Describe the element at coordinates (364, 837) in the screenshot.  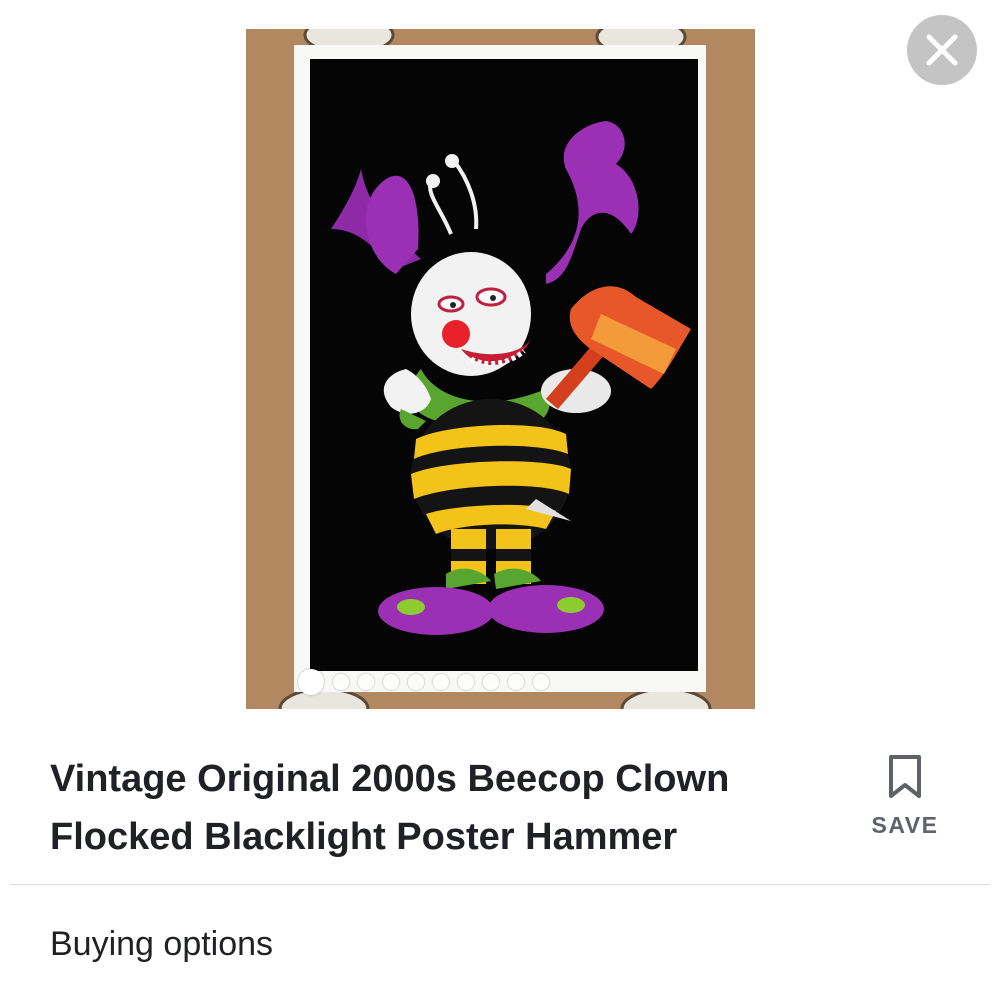
I see `product-title-line2: Flocked Blacklight Poster Hammer` at that location.